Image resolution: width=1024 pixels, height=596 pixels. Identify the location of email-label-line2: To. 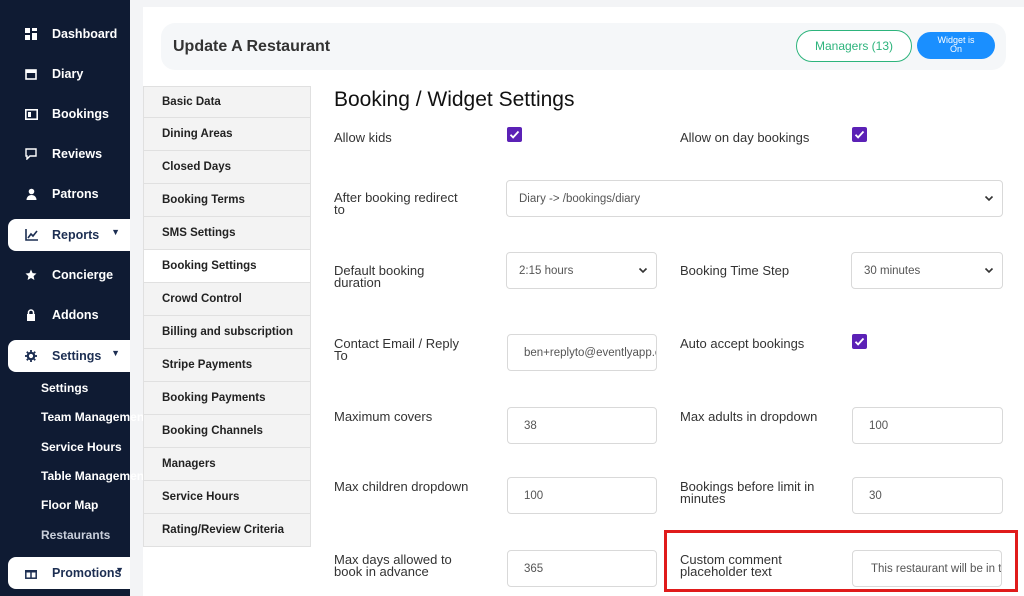
(341, 355).